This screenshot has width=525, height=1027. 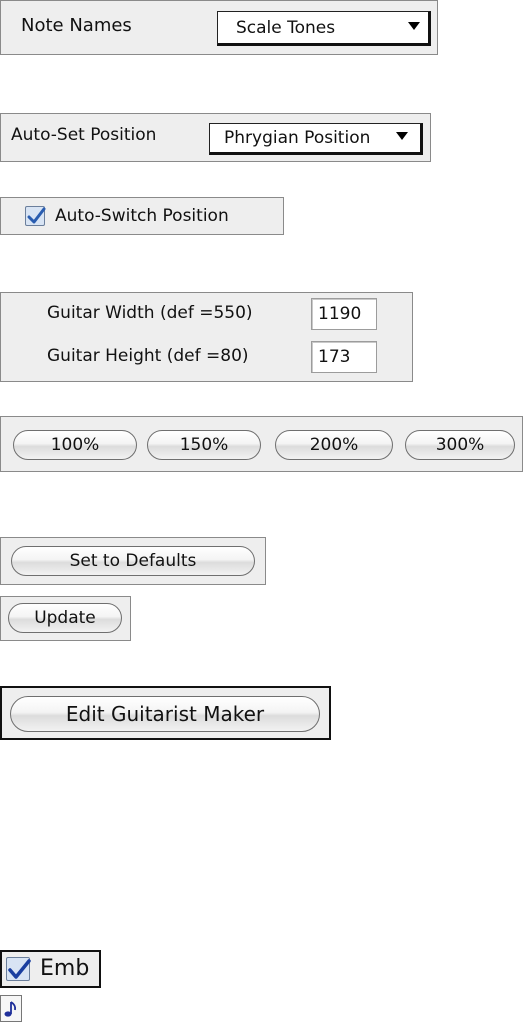 I want to click on auto-switch-position-label: Auto-Switch Position, so click(x=142, y=216).